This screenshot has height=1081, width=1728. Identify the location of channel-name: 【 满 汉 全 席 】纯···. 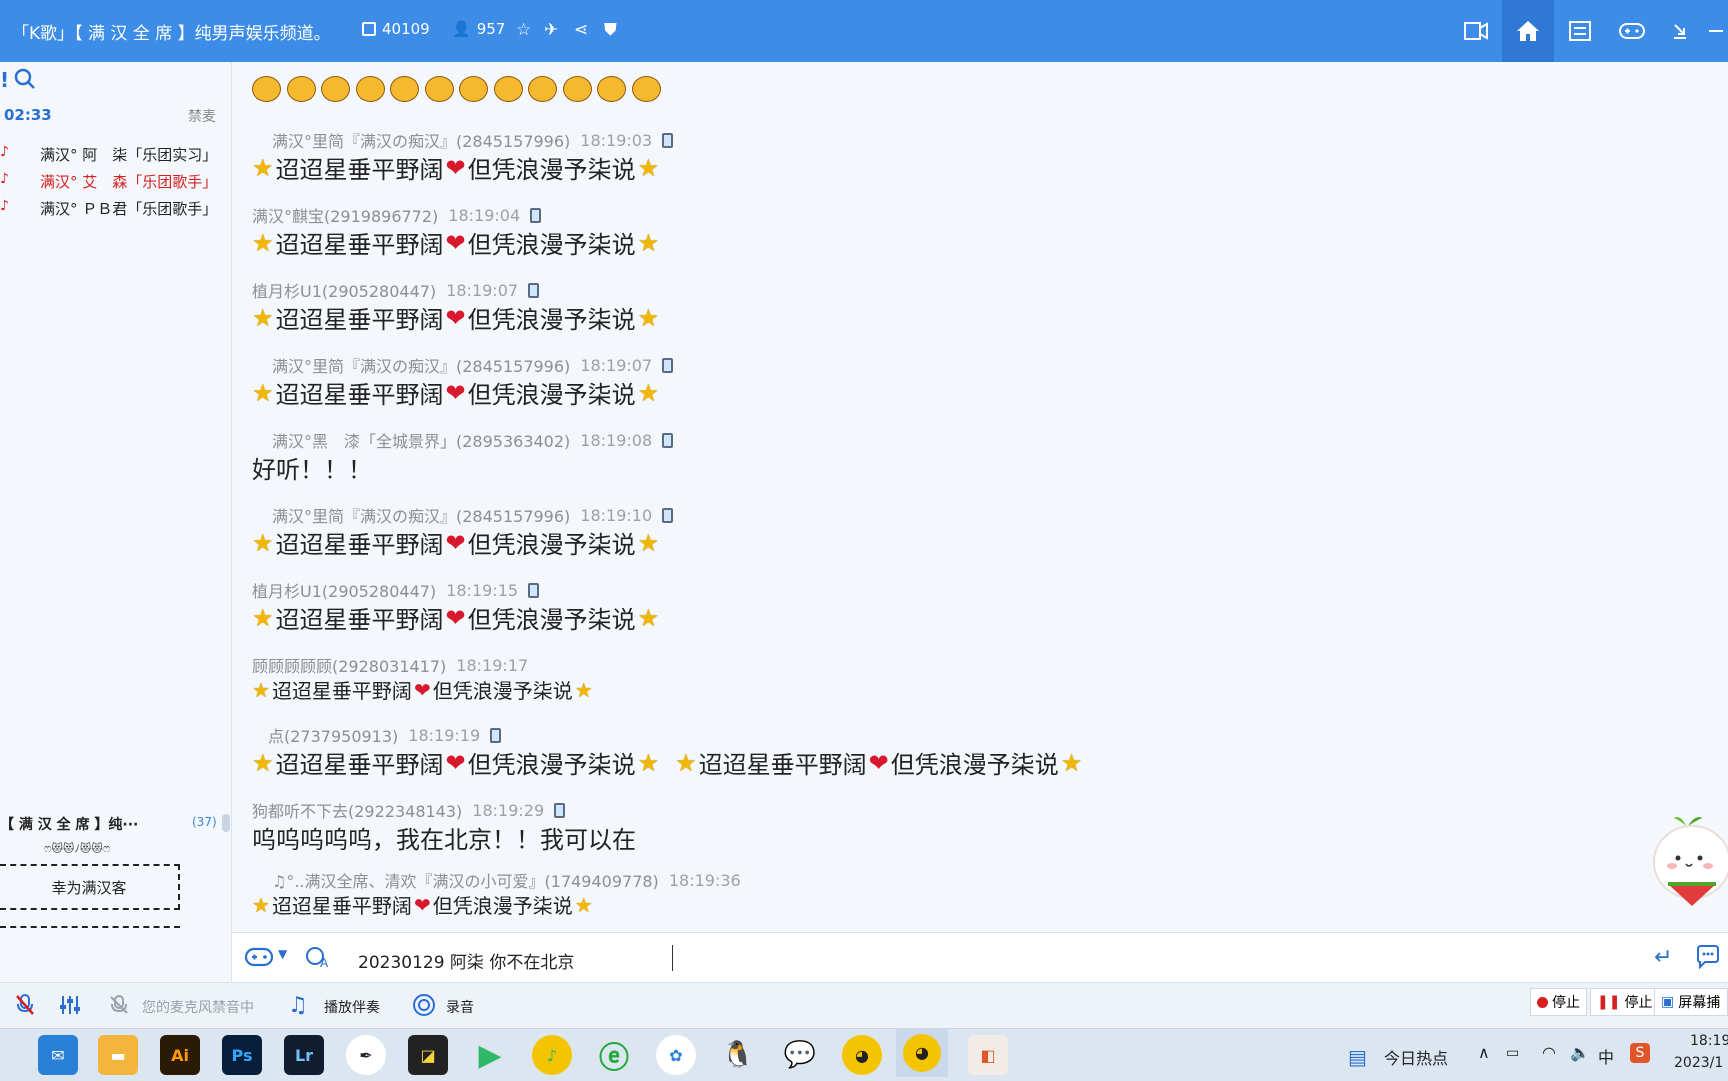
(69, 824).